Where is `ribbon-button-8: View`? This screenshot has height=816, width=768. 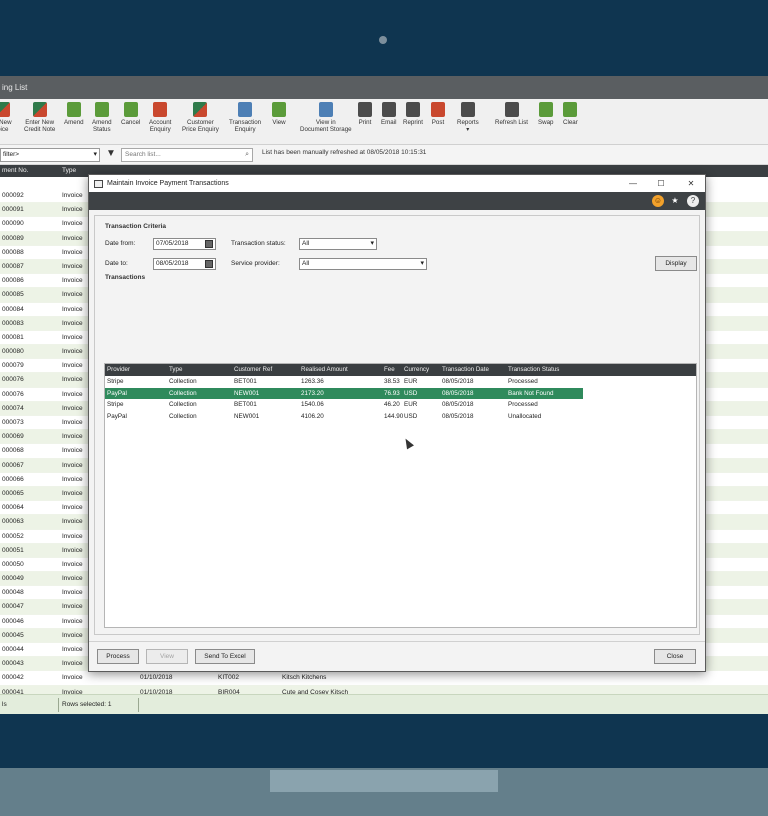
ribbon-button-8: View is located at coordinates (279, 114).